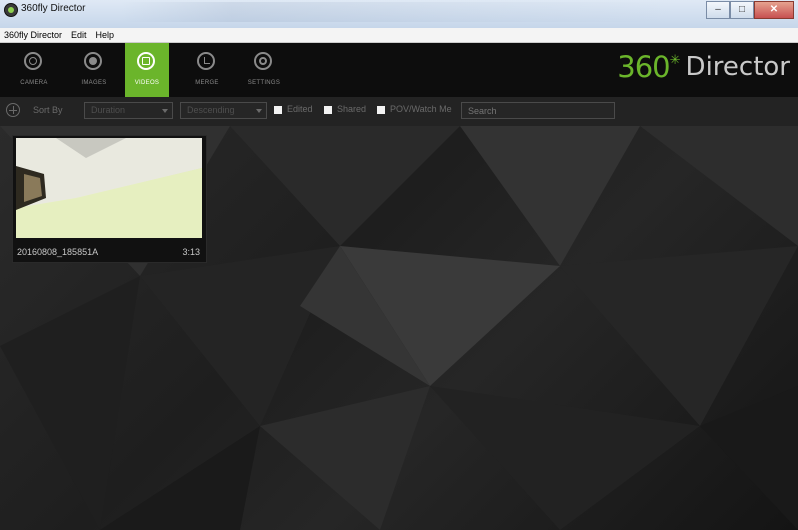  I want to click on pov-watch-me-checkbox, so click(381, 110).